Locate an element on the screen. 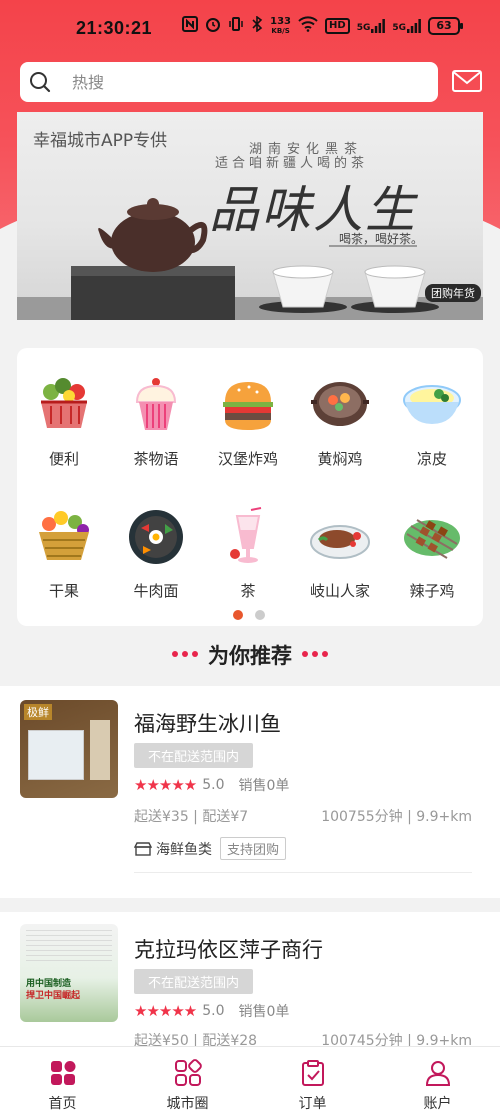 The height and width of the screenshot is (1116, 500). title-dots-left is located at coordinates (185, 656).